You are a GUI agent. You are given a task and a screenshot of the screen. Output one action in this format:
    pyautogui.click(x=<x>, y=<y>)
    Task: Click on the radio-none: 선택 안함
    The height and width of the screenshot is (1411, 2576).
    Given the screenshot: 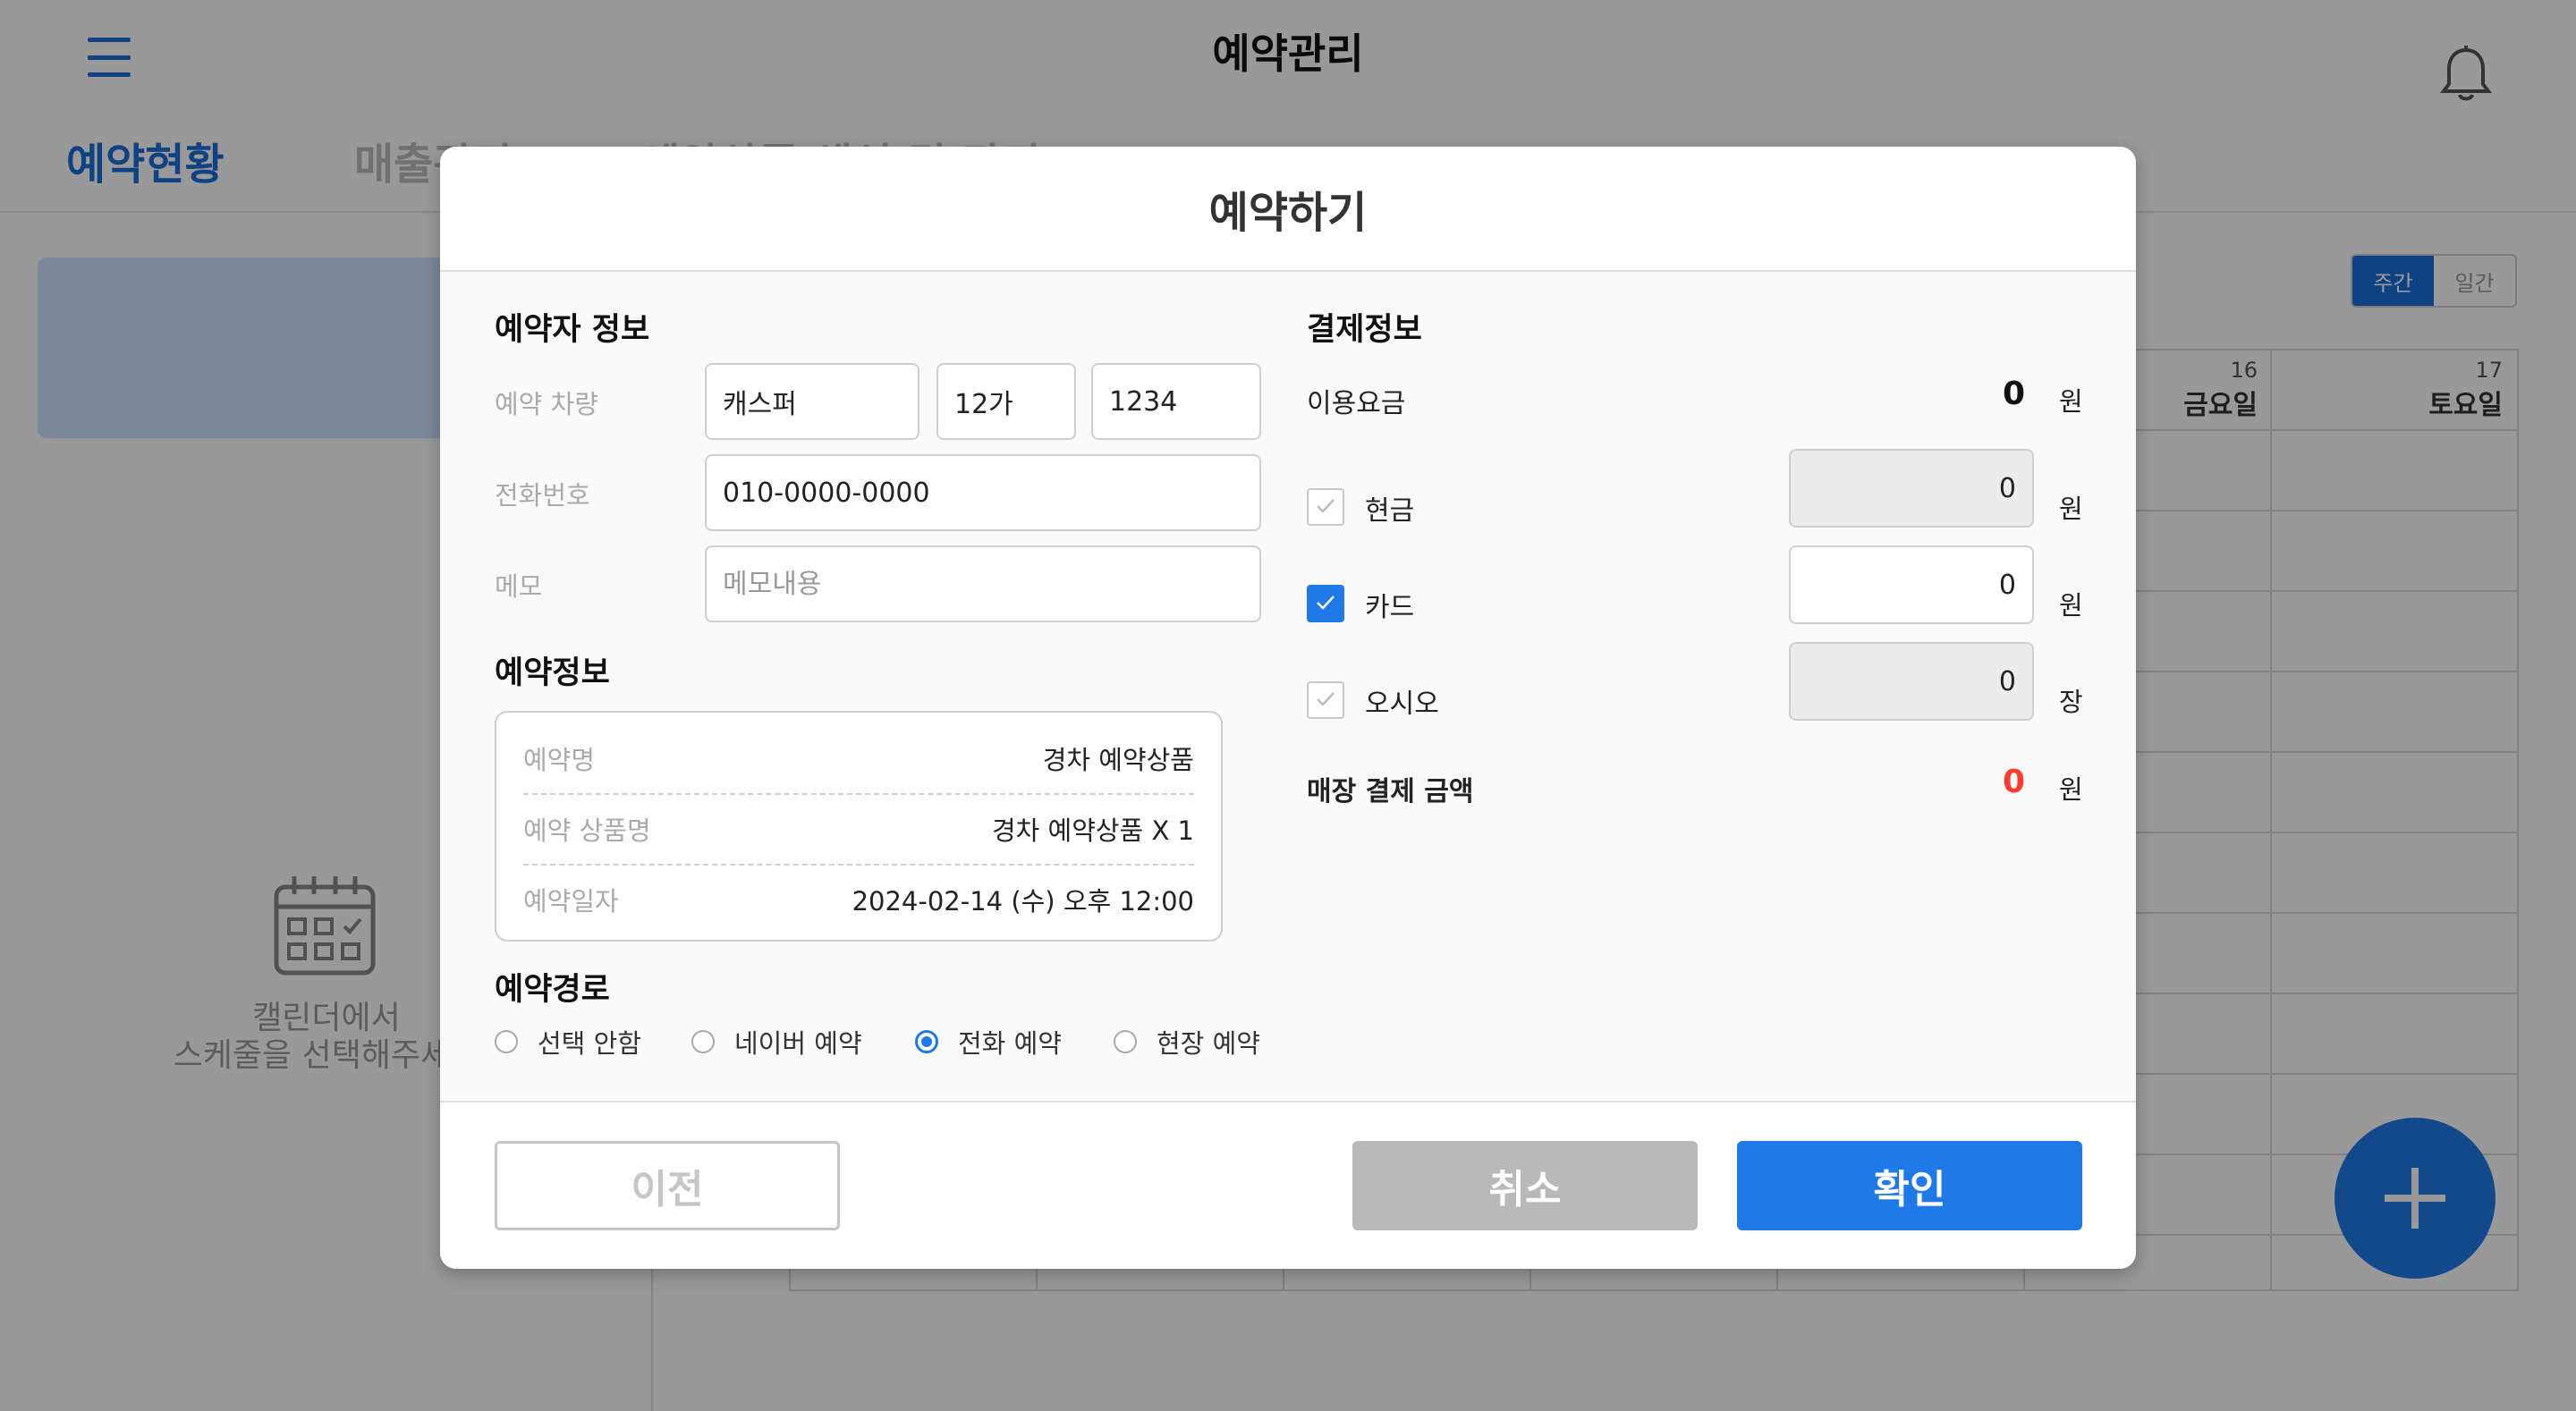 What is the action you would take?
    pyautogui.click(x=568, y=1042)
    